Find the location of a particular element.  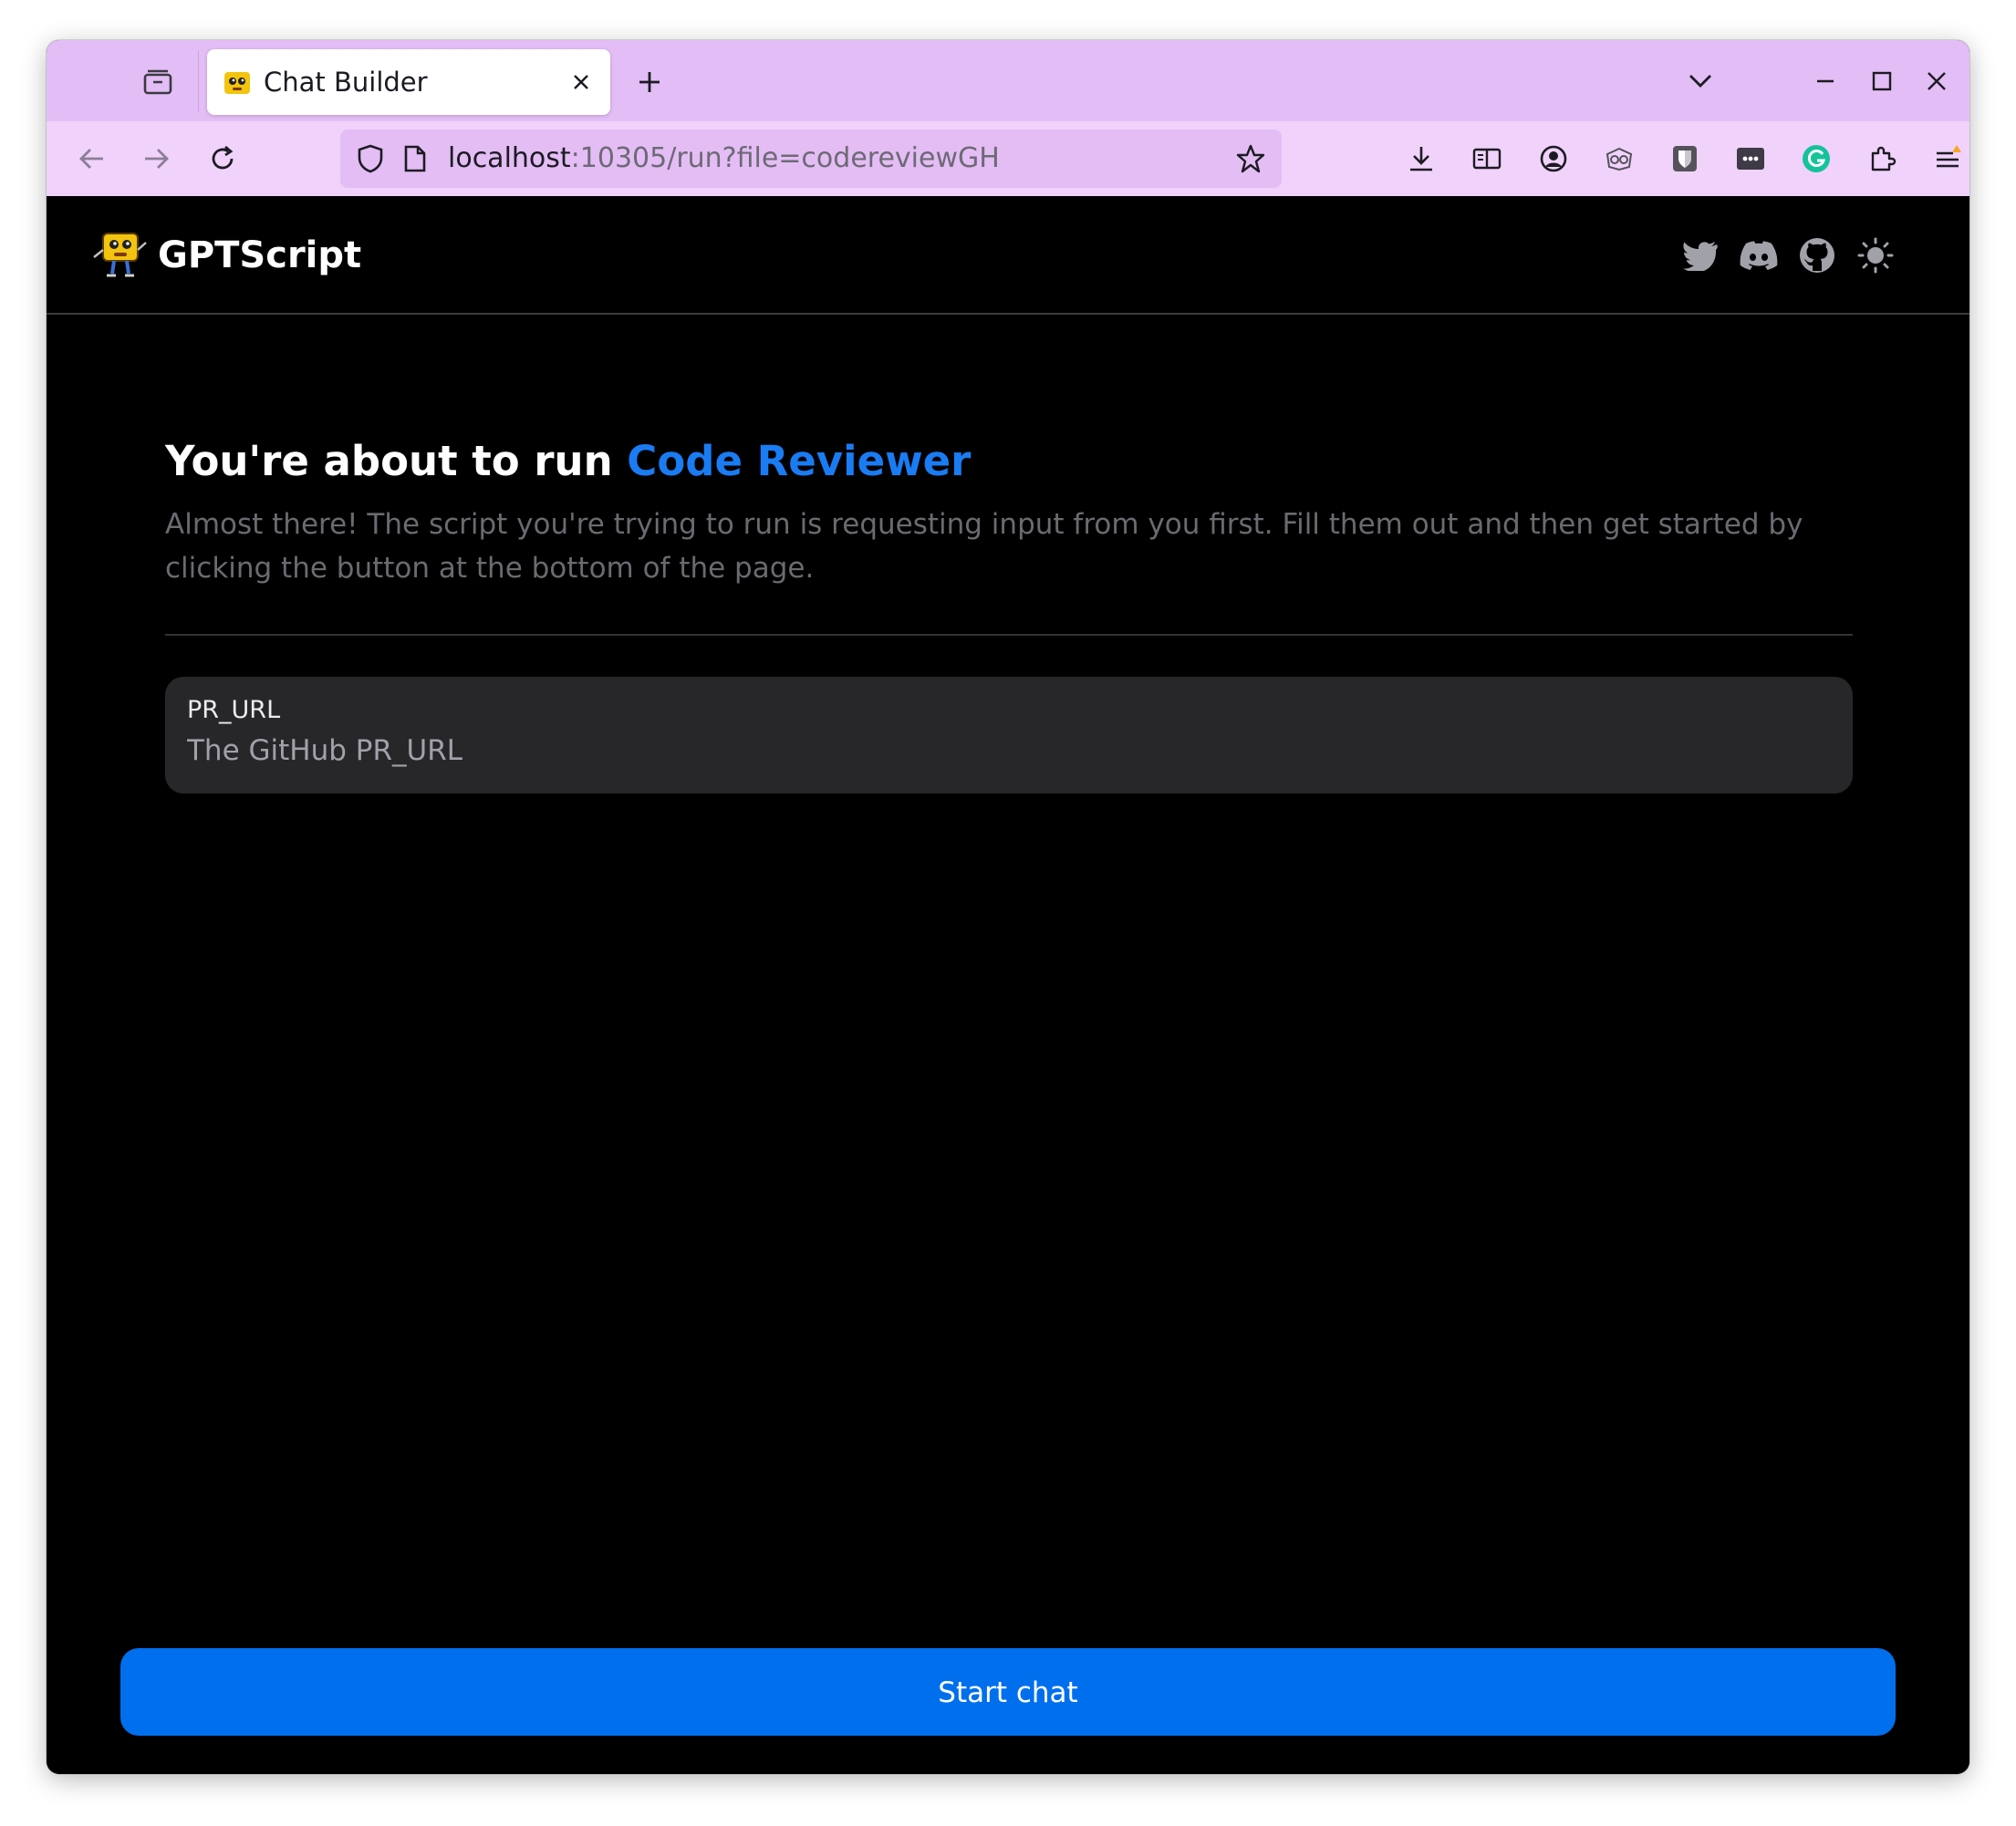

tab-chat-builder: Chat Builder is located at coordinates (408, 82).